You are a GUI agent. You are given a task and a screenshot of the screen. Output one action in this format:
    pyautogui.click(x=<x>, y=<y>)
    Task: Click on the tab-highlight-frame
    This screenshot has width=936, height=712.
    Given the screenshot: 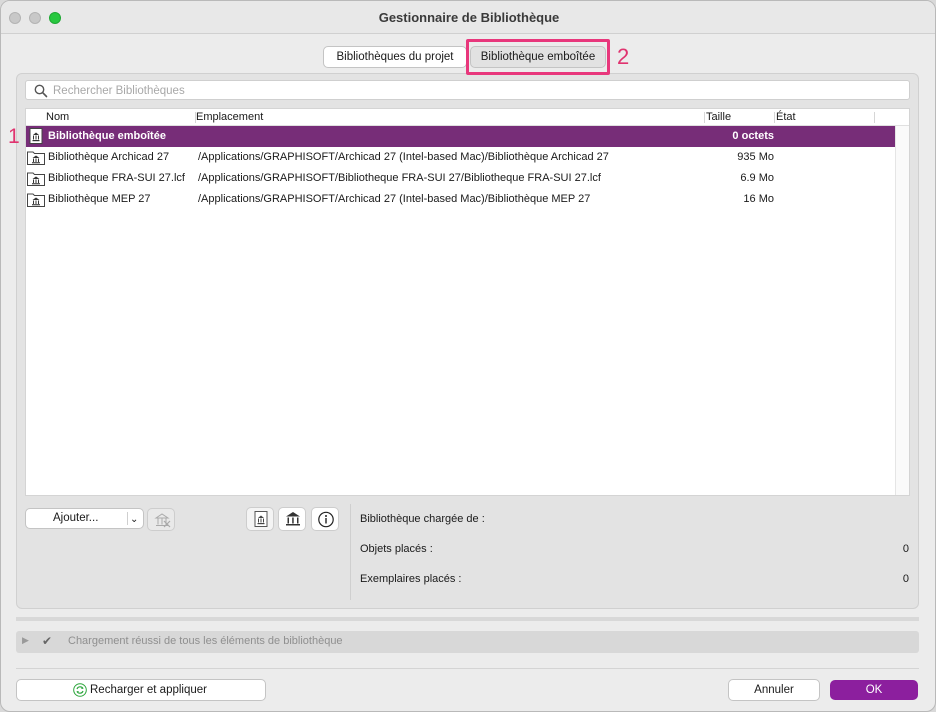 What is the action you would take?
    pyautogui.click(x=538, y=57)
    